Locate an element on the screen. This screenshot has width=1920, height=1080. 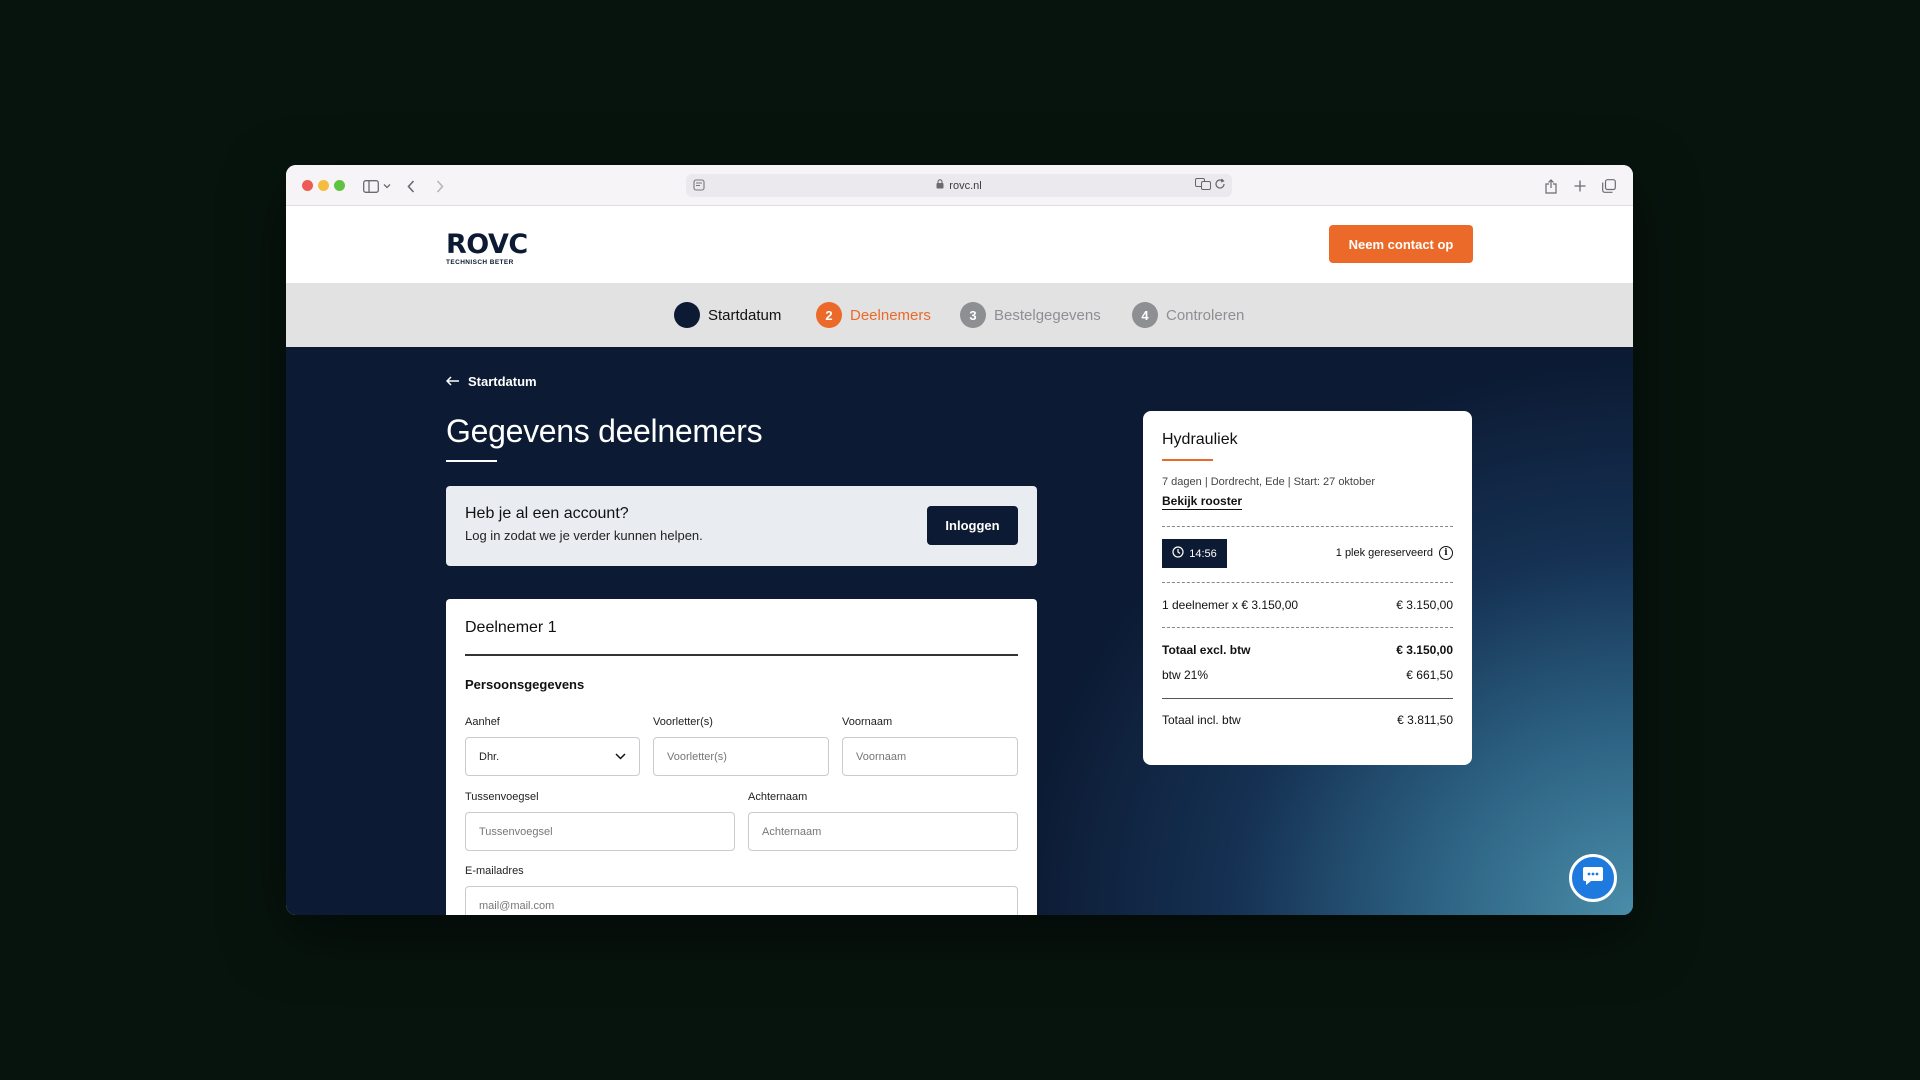
logo-tagline: TECHNISCH BETER is located at coordinates (480, 262).